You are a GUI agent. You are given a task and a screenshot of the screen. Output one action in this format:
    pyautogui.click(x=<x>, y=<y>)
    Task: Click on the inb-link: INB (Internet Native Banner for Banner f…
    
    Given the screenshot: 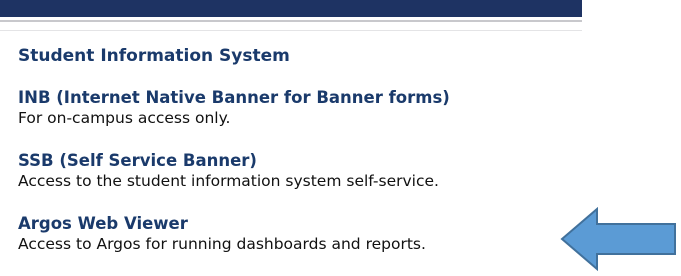 What is the action you would take?
    pyautogui.click(x=234, y=98)
    